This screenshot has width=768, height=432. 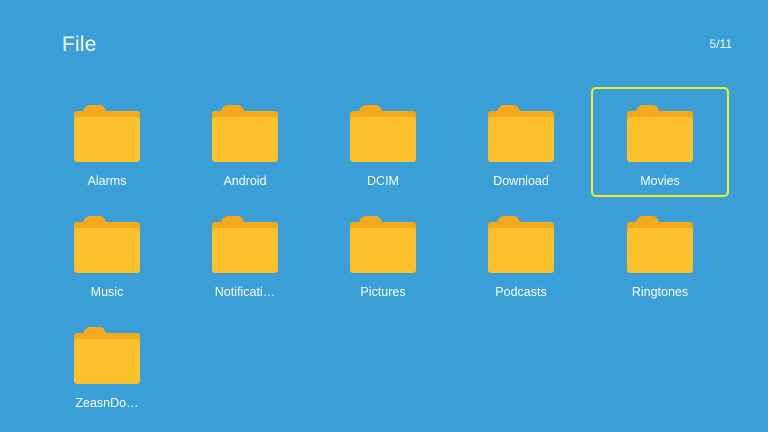 I want to click on folder-label: Download, so click(x=521, y=181).